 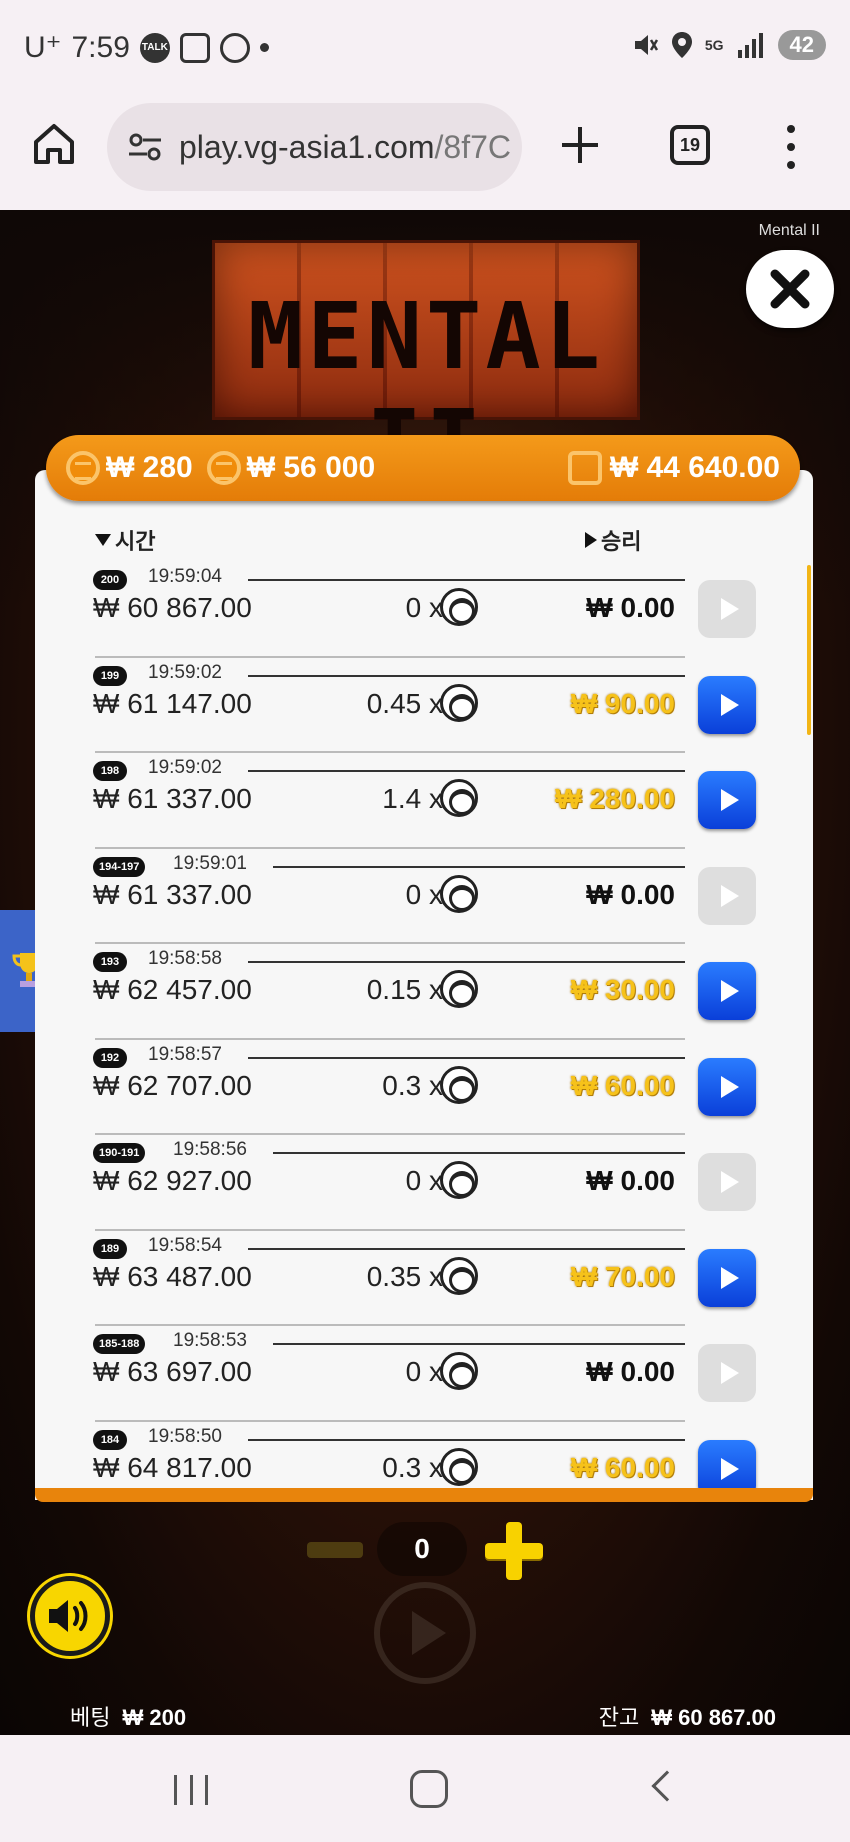 What do you see at coordinates (584, 468) in the screenshot?
I see `wallet-icon` at bounding box center [584, 468].